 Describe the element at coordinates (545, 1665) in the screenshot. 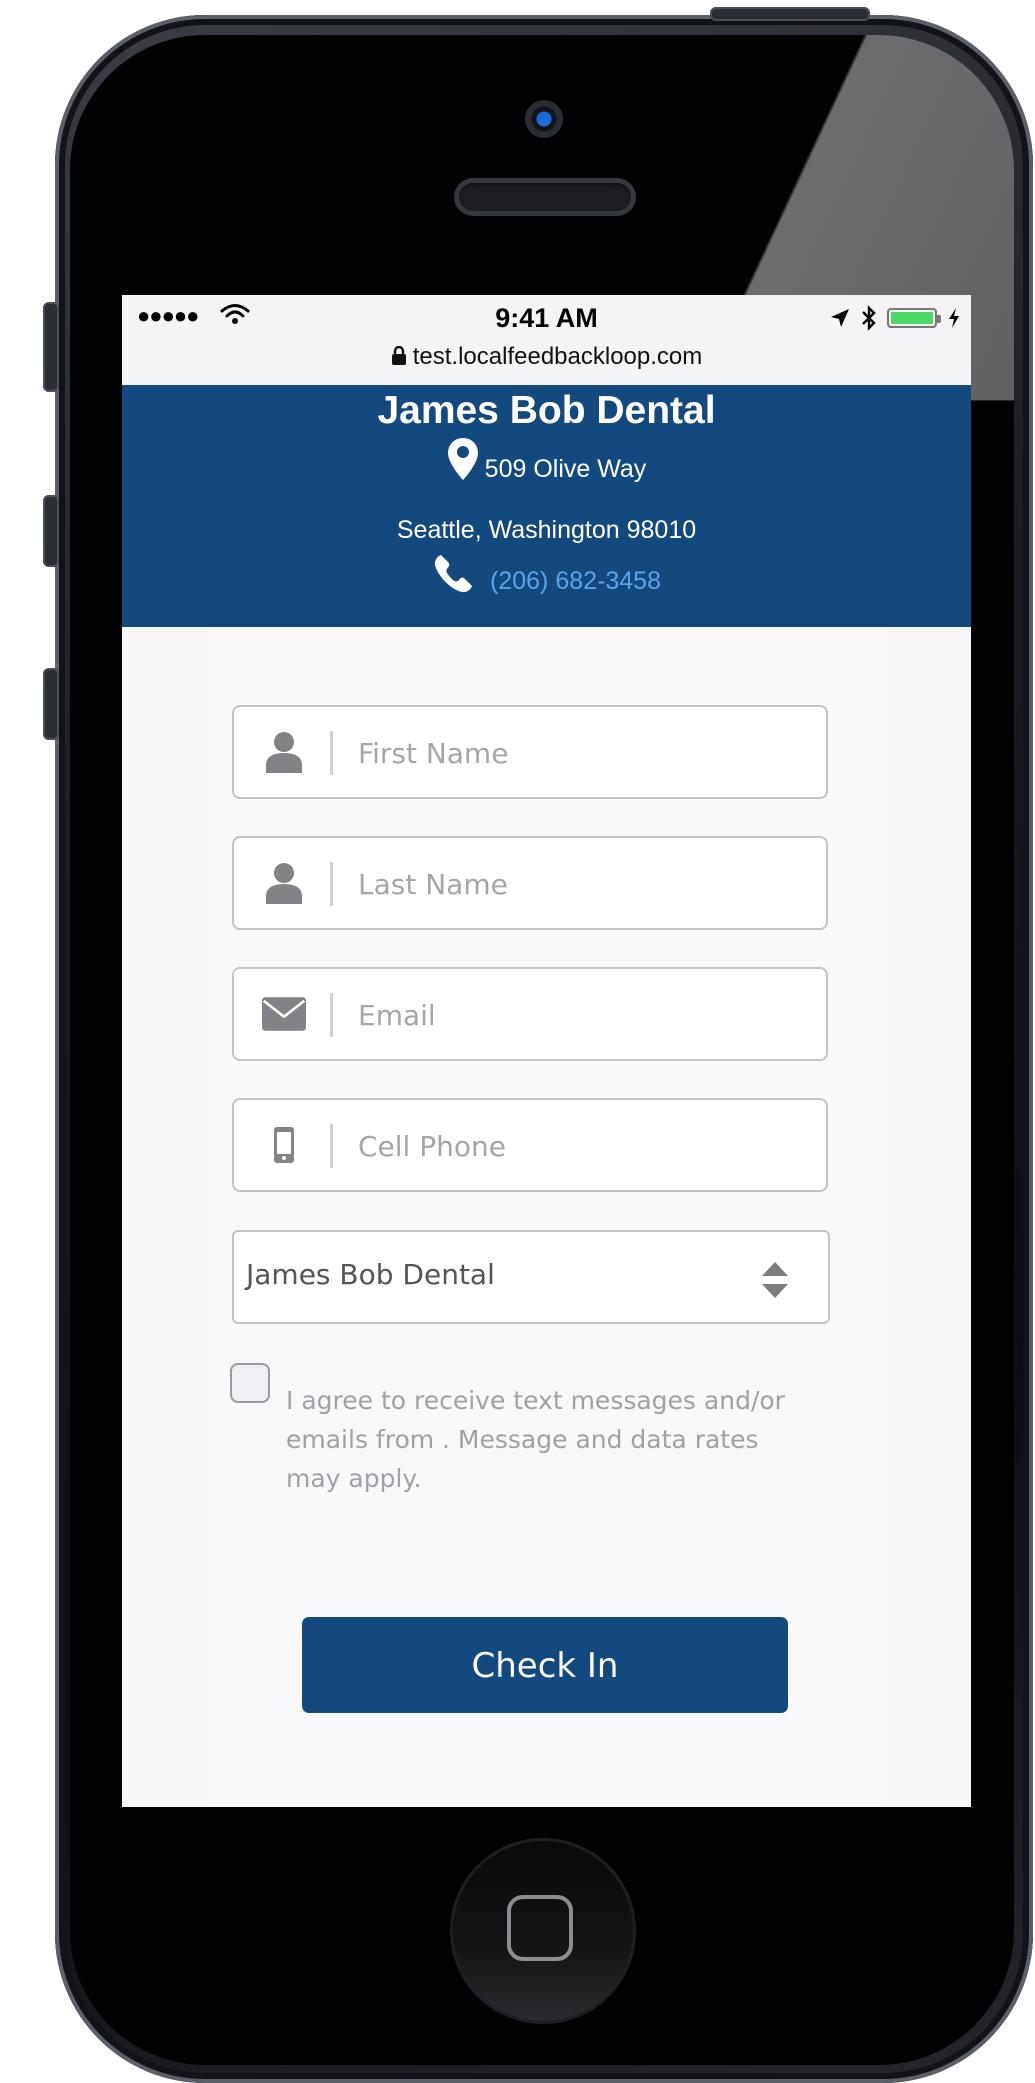

I see `check-in-button: Check In` at that location.